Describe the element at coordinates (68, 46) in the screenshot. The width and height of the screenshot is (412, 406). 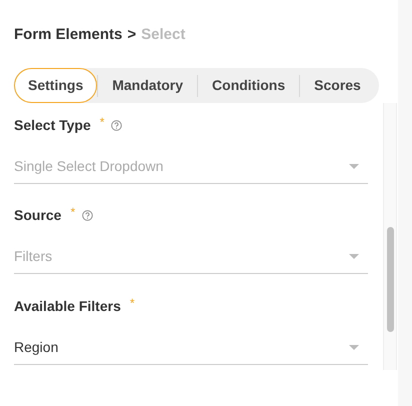
I see `breadcrumb-link: Form Elements` at that location.